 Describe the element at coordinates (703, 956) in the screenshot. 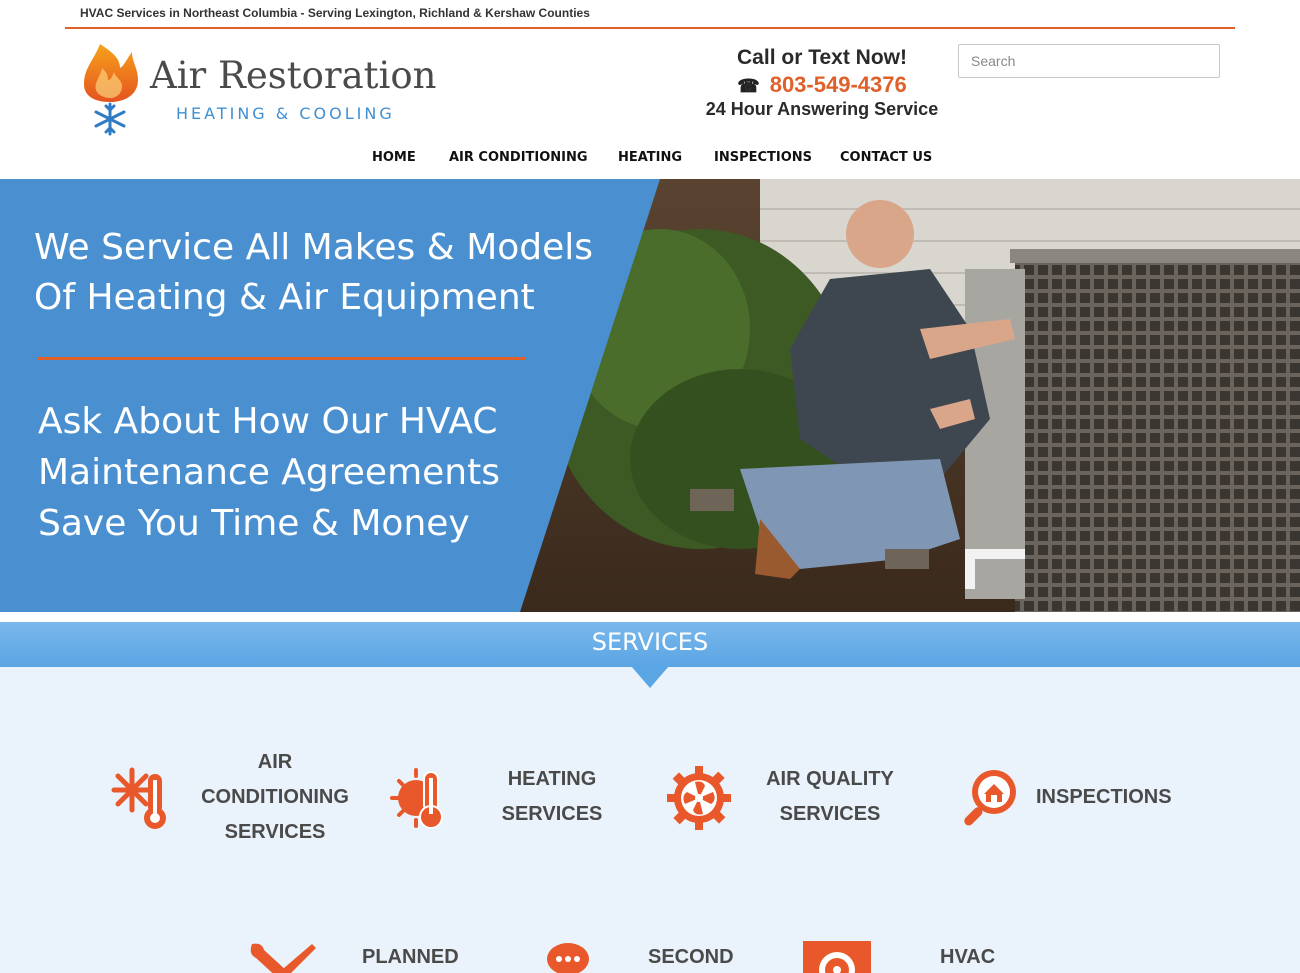

I see `service-second: SECOND` at that location.